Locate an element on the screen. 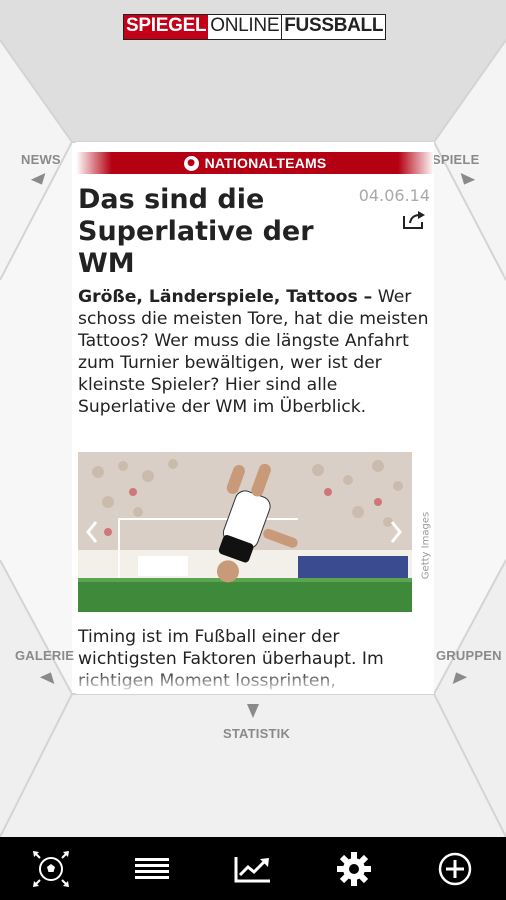 Image resolution: width=506 pixels, height=900 pixels. logo-online: ONLINE is located at coordinates (245, 27).